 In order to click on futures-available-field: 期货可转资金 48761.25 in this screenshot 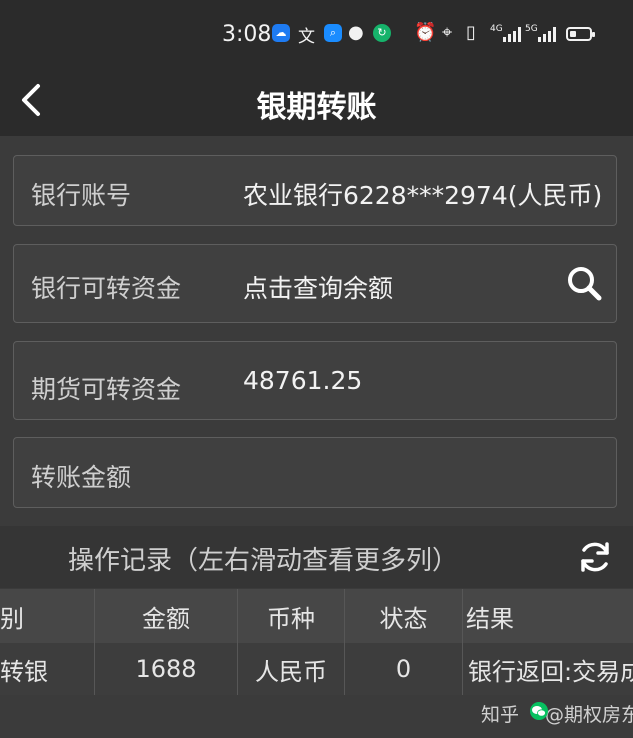, I will do `click(315, 380)`.